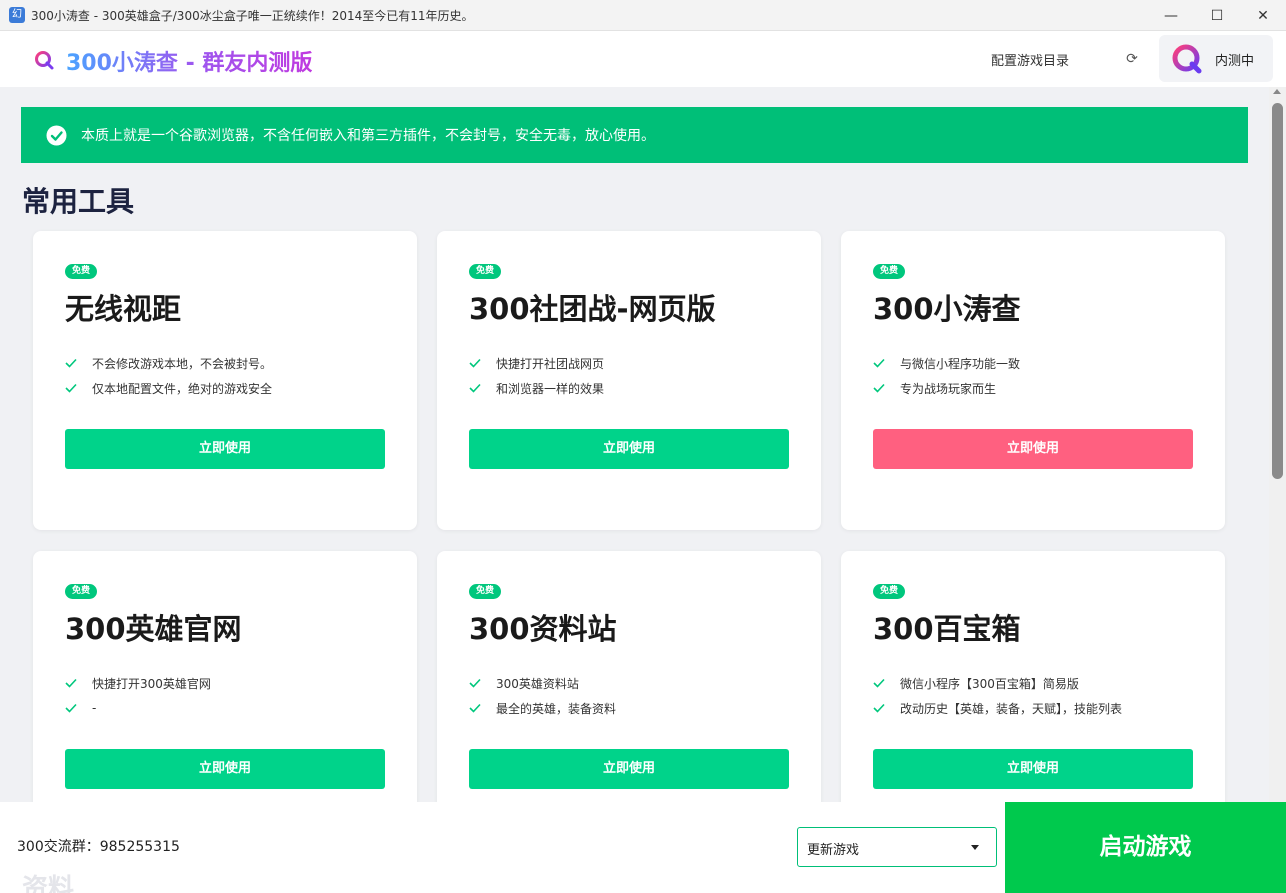  I want to click on feature-item: 微信小程序【300百宝箱】简易版, so click(976, 683).